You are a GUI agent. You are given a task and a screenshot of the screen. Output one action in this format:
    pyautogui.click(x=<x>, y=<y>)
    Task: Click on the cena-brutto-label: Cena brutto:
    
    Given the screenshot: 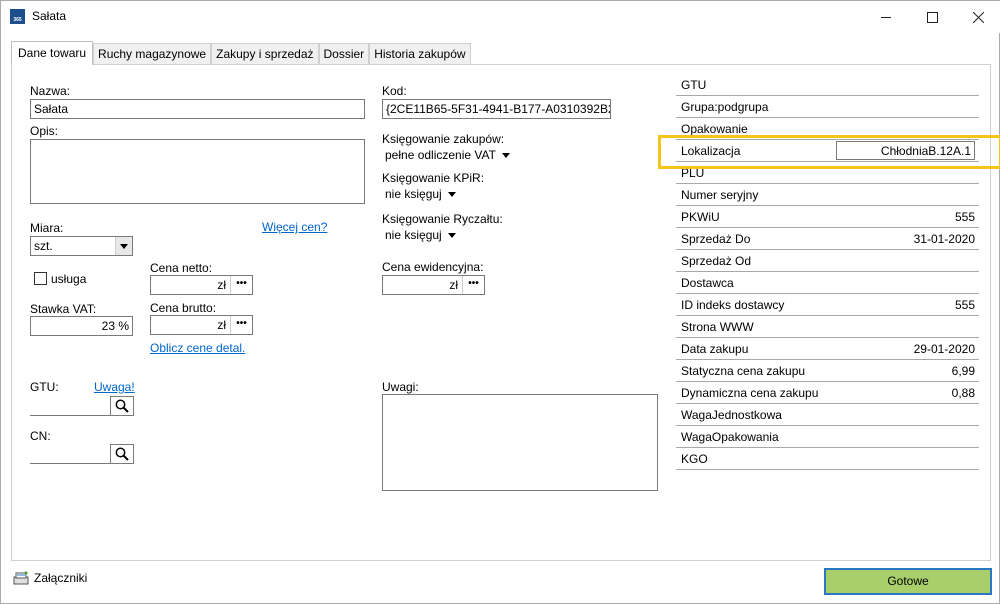 What is the action you would take?
    pyautogui.click(x=183, y=308)
    